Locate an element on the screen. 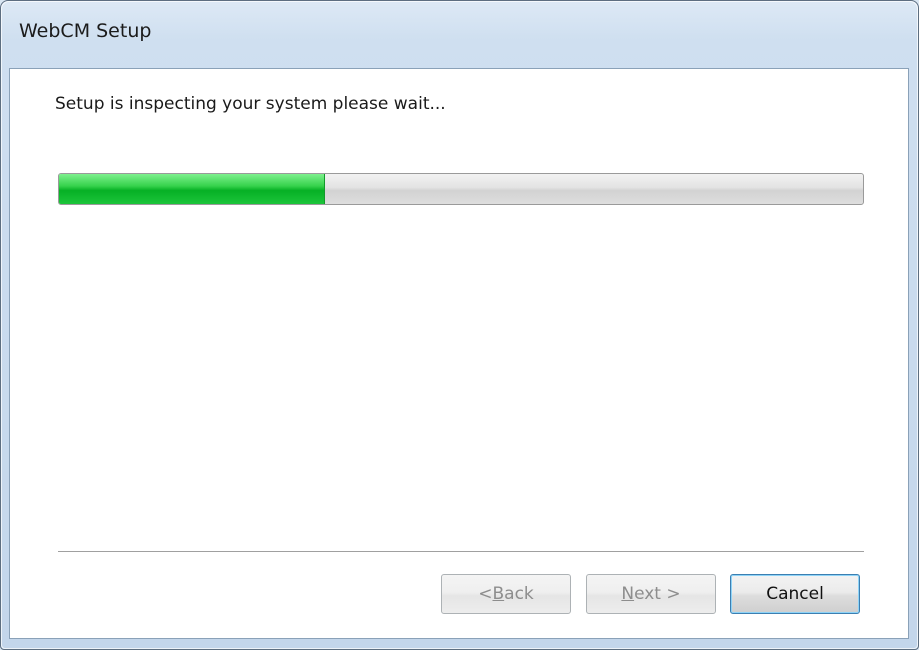 The image size is (919, 650). cancel-button: Cancel is located at coordinates (795, 594).